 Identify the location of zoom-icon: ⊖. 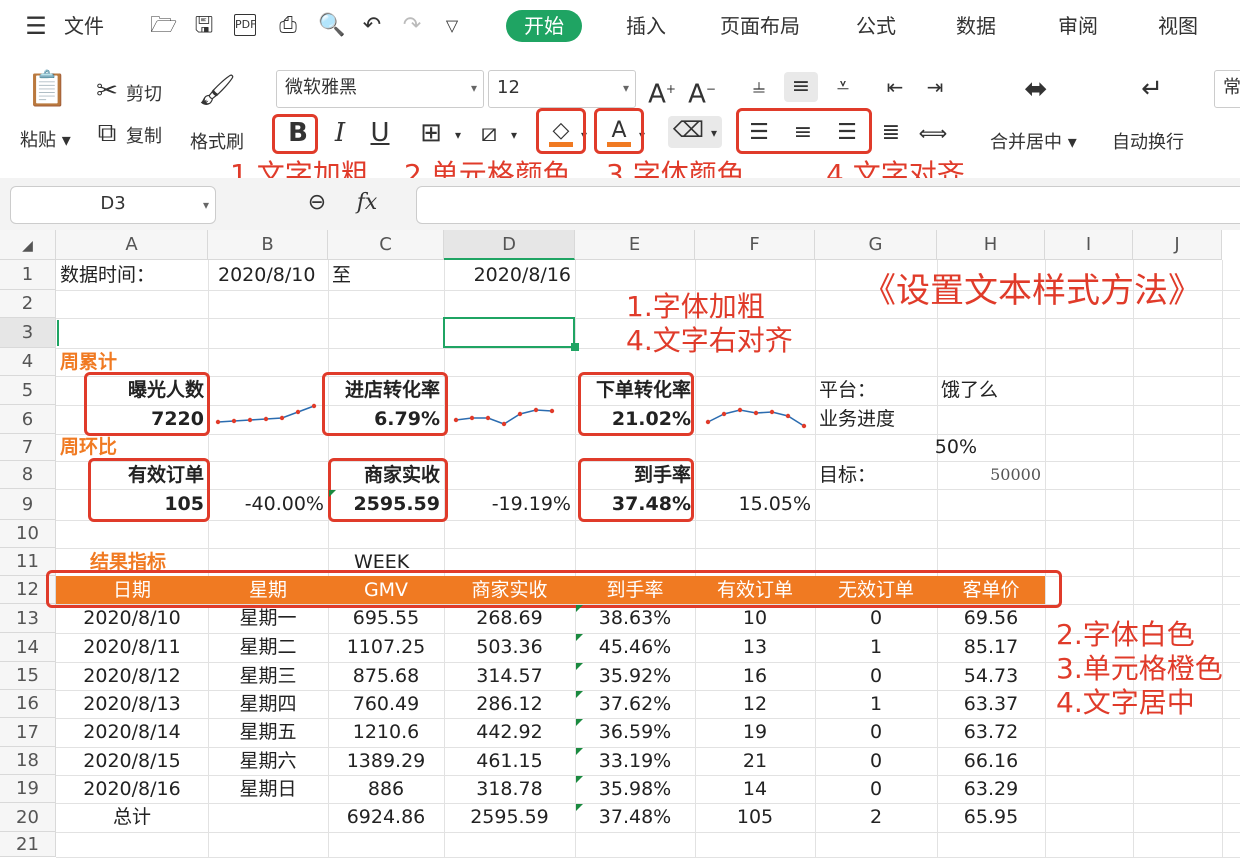
(317, 203).